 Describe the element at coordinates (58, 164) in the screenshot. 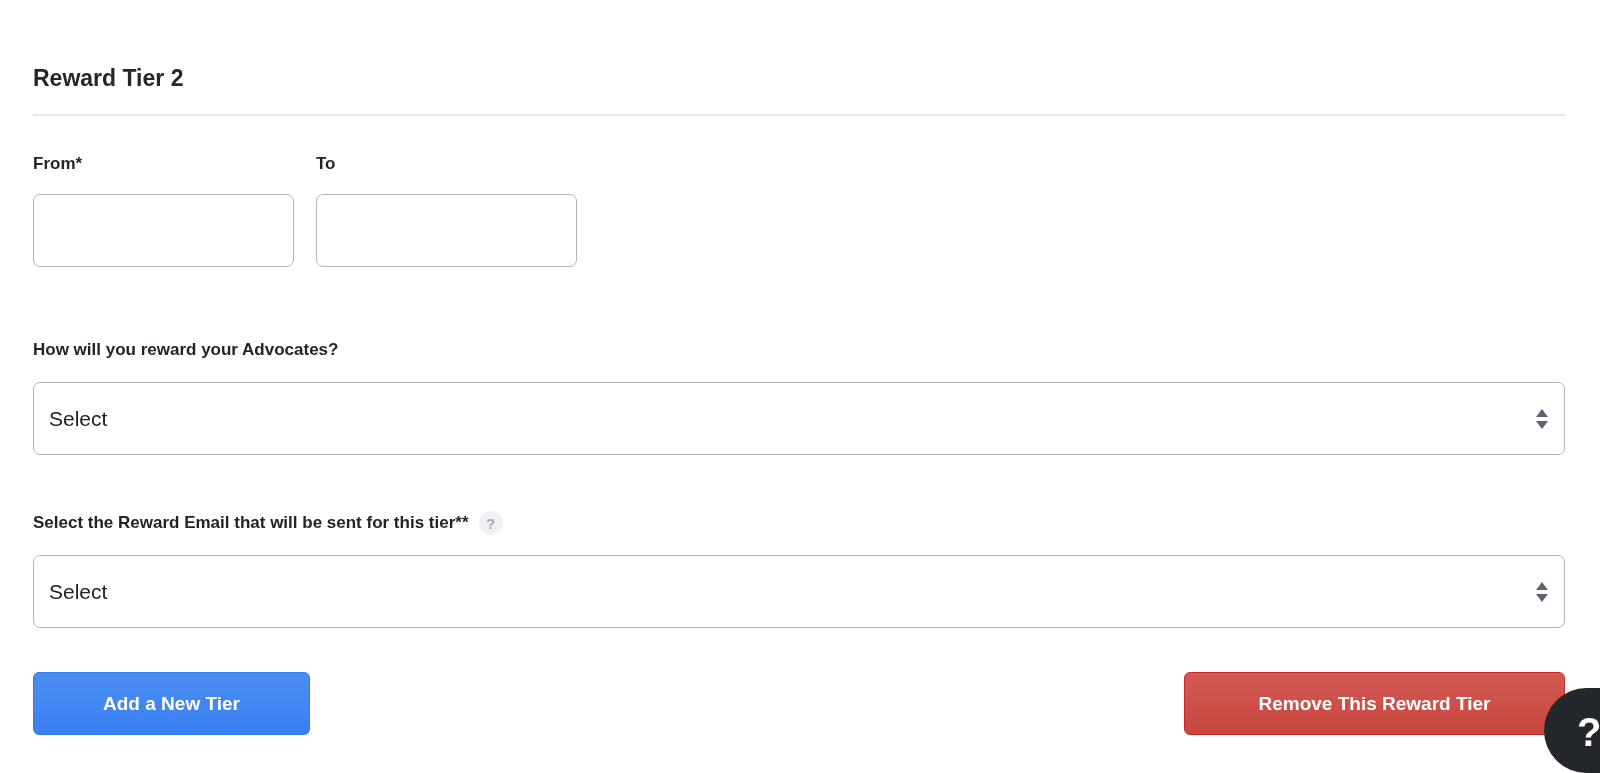

I see `field-label: From*` at that location.